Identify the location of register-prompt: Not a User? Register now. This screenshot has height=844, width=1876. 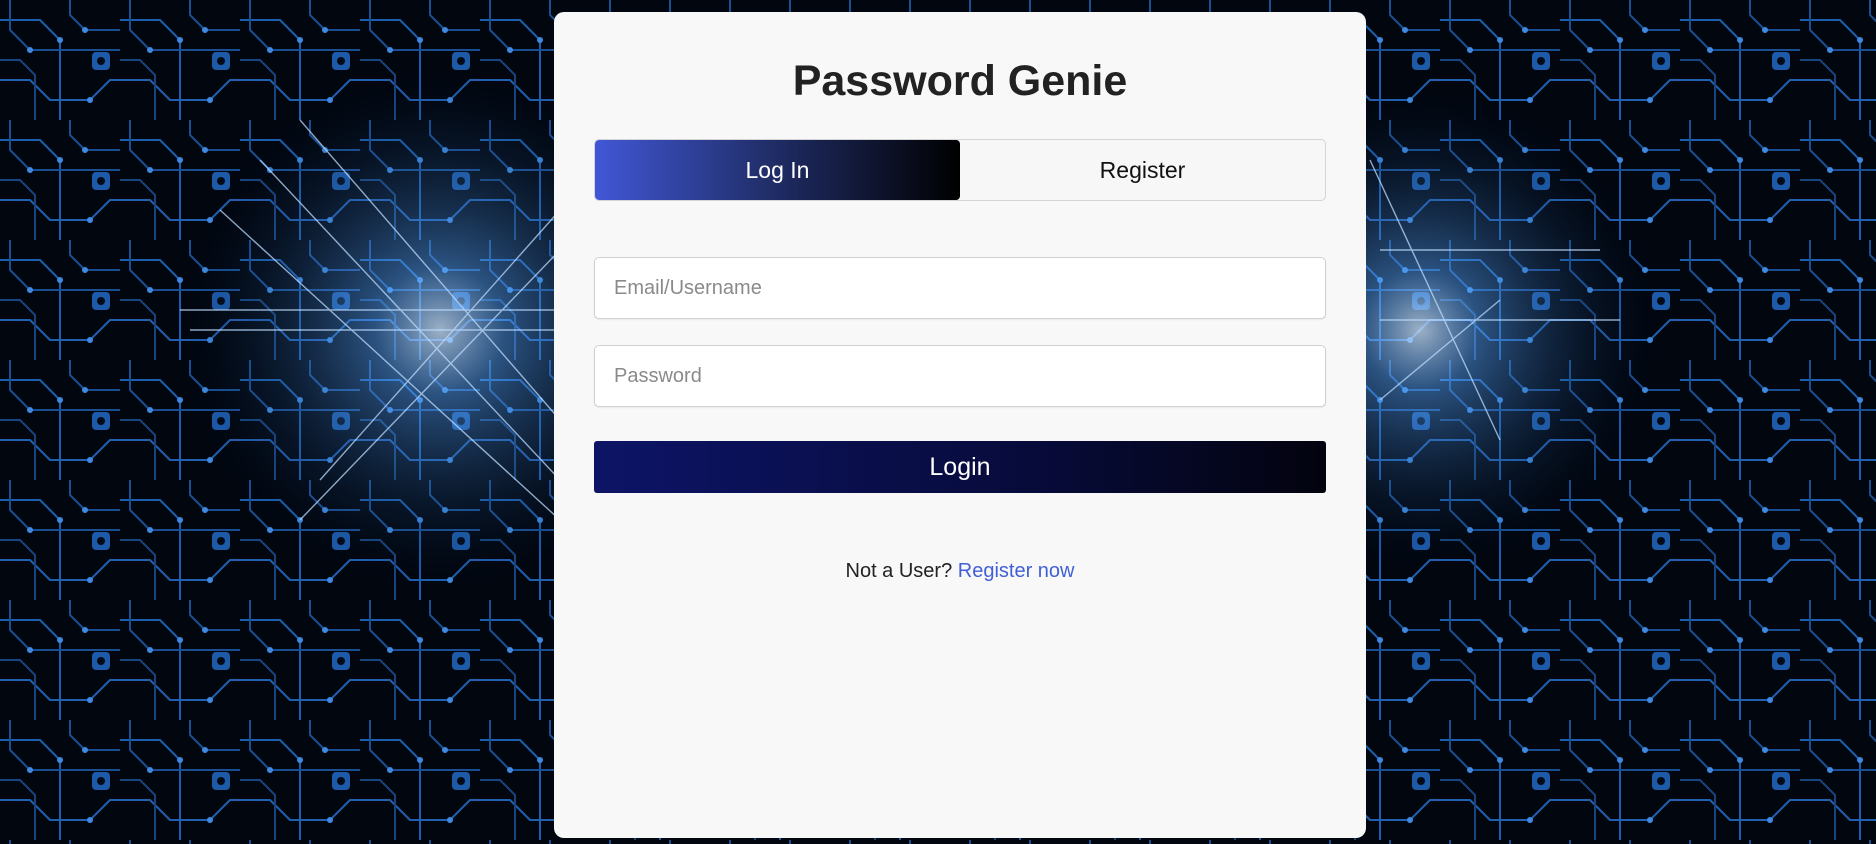
(960, 571).